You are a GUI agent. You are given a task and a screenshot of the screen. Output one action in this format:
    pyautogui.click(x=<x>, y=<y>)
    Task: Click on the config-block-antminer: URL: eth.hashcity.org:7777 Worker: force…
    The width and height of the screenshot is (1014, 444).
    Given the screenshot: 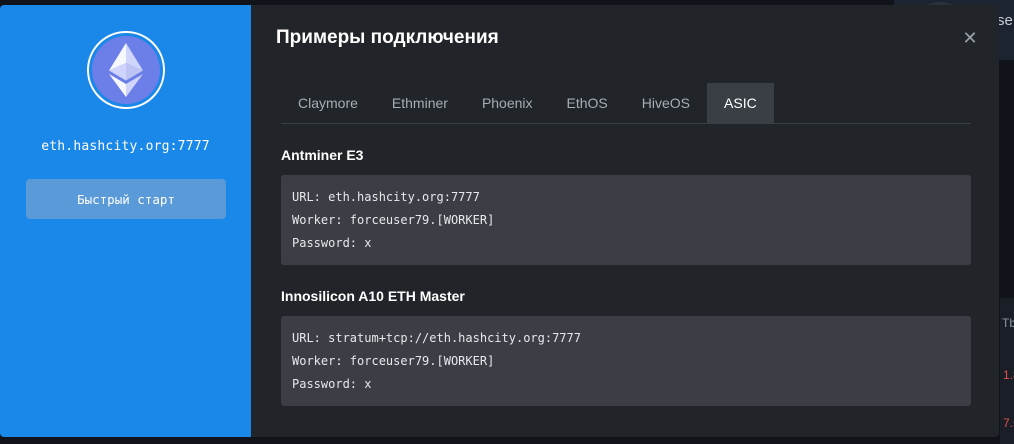 What is the action you would take?
    pyautogui.click(x=626, y=220)
    